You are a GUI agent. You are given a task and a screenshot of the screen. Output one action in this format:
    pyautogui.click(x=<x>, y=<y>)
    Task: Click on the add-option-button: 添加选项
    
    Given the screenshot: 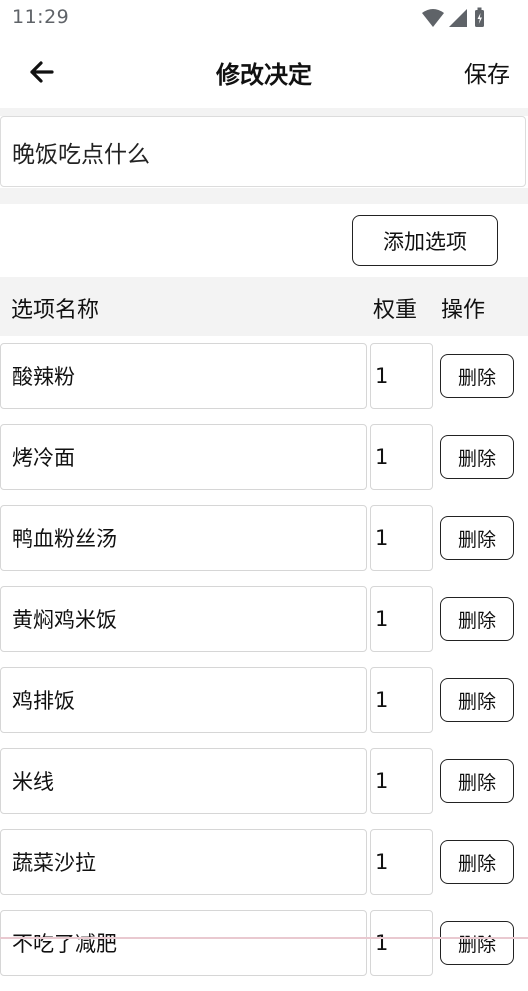 What is the action you would take?
    pyautogui.click(x=425, y=240)
    